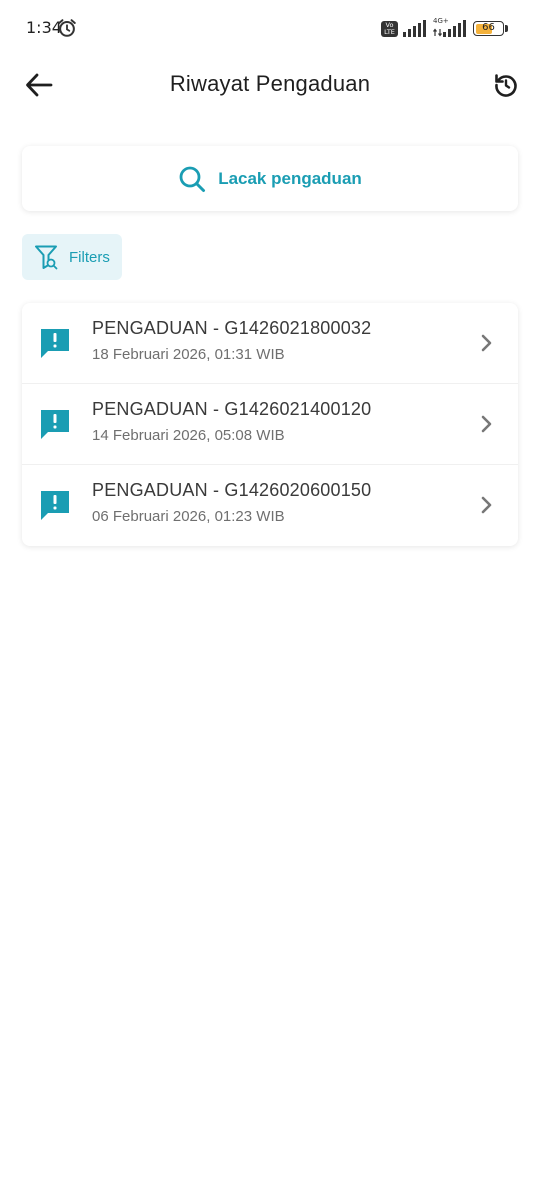  Describe the element at coordinates (192, 179) in the screenshot. I see `search-icon` at that location.